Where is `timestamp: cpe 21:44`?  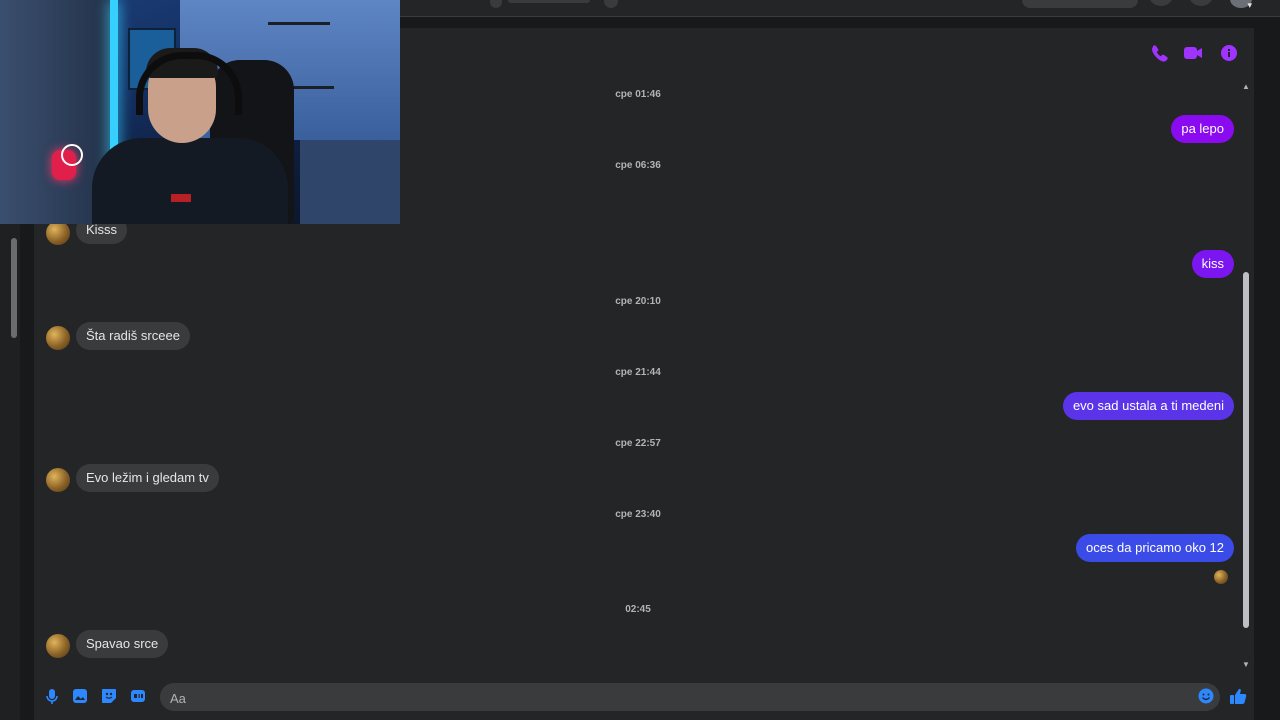 timestamp: cpe 21:44 is located at coordinates (638, 372).